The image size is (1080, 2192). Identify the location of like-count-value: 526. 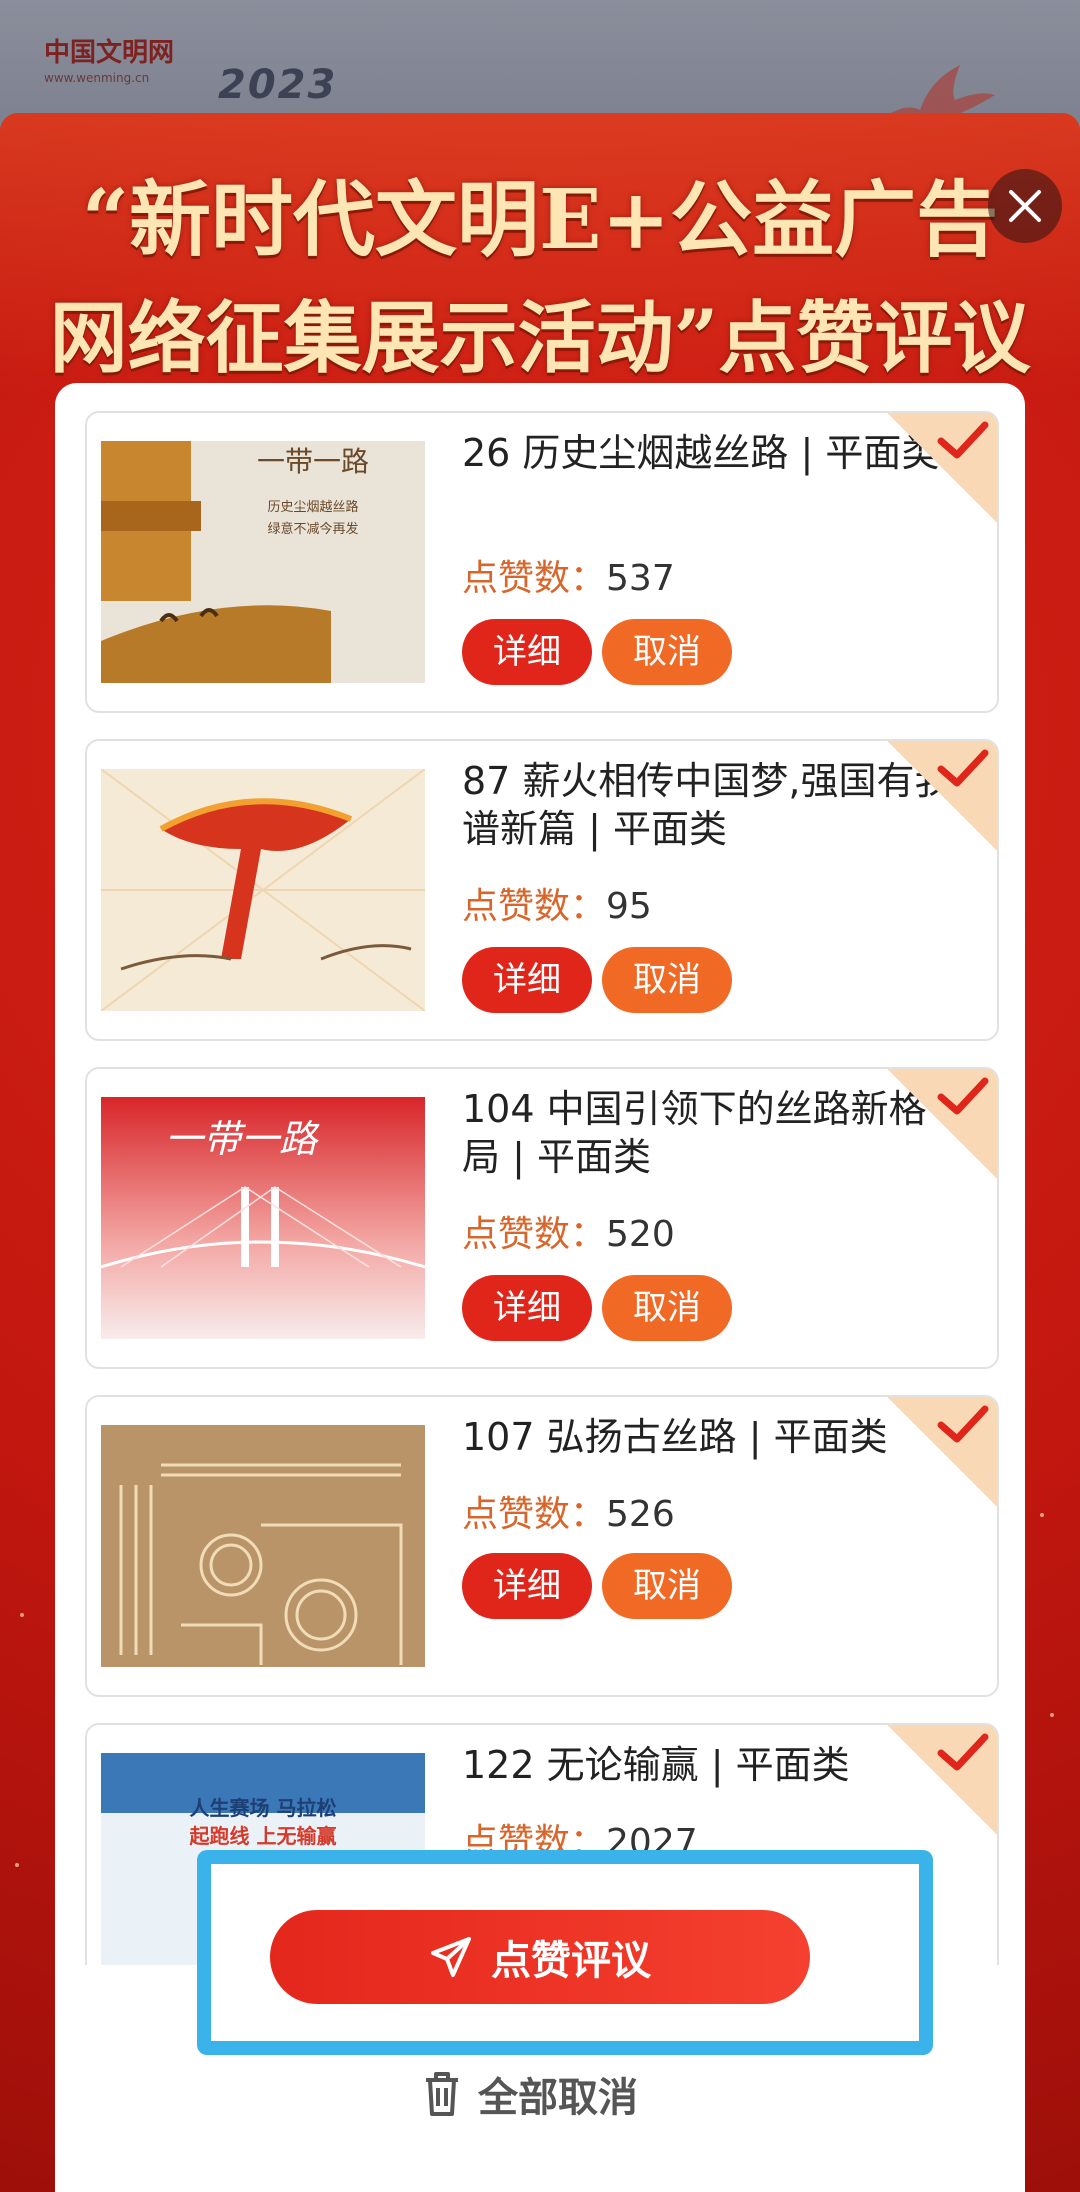
(640, 1514).